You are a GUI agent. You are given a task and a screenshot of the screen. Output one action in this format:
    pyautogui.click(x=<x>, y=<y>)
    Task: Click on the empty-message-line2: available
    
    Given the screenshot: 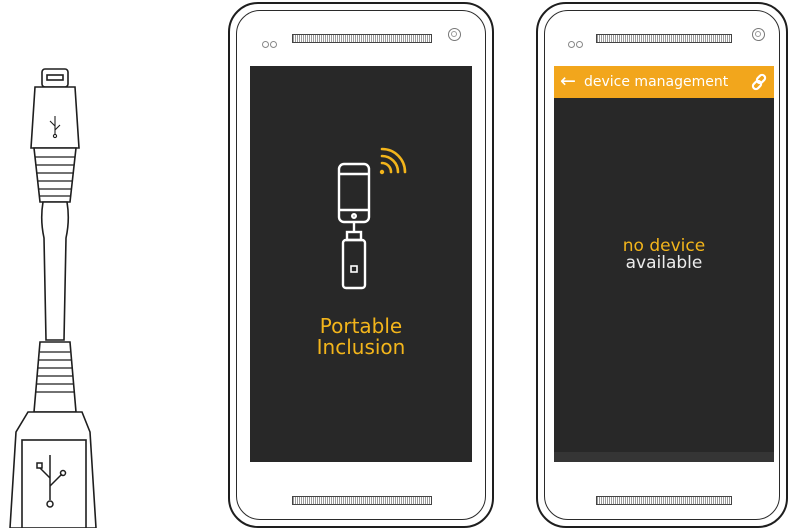 What is the action you would take?
    pyautogui.click(x=664, y=263)
    